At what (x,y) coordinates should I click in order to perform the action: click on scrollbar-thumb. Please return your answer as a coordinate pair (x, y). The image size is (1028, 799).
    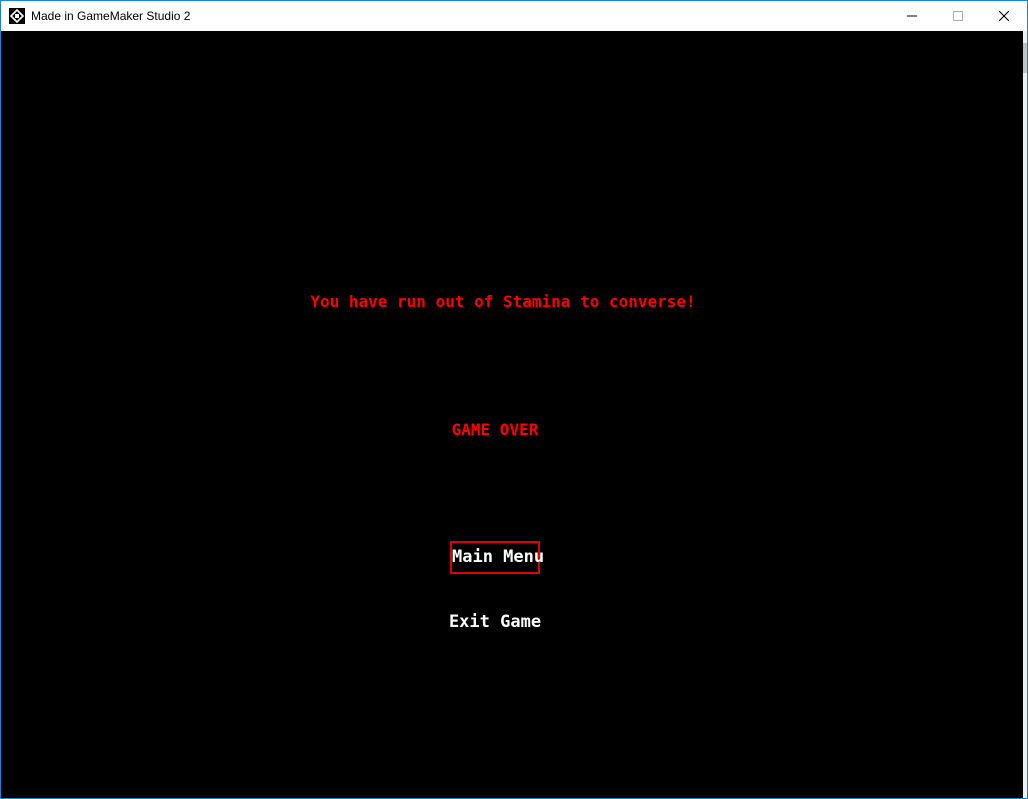
    Looking at the image, I should click on (1025, 58).